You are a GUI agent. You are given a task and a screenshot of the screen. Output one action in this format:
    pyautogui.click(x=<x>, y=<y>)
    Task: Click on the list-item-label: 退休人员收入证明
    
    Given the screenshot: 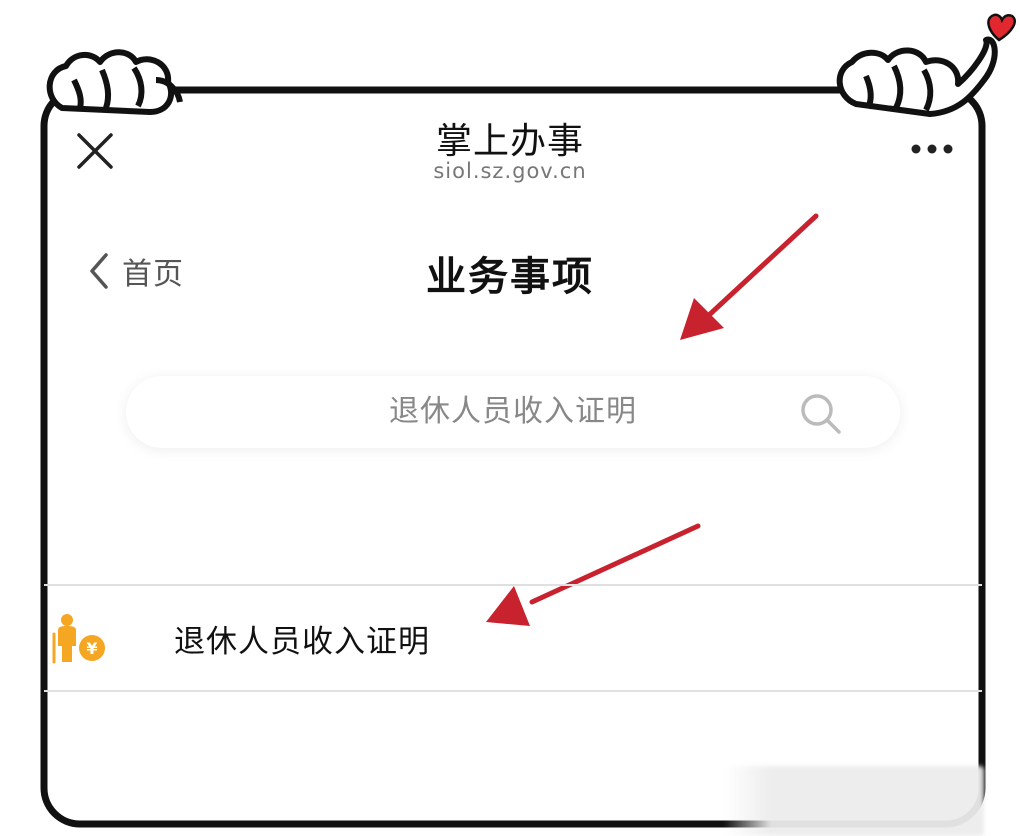 What is the action you would take?
    pyautogui.click(x=302, y=642)
    